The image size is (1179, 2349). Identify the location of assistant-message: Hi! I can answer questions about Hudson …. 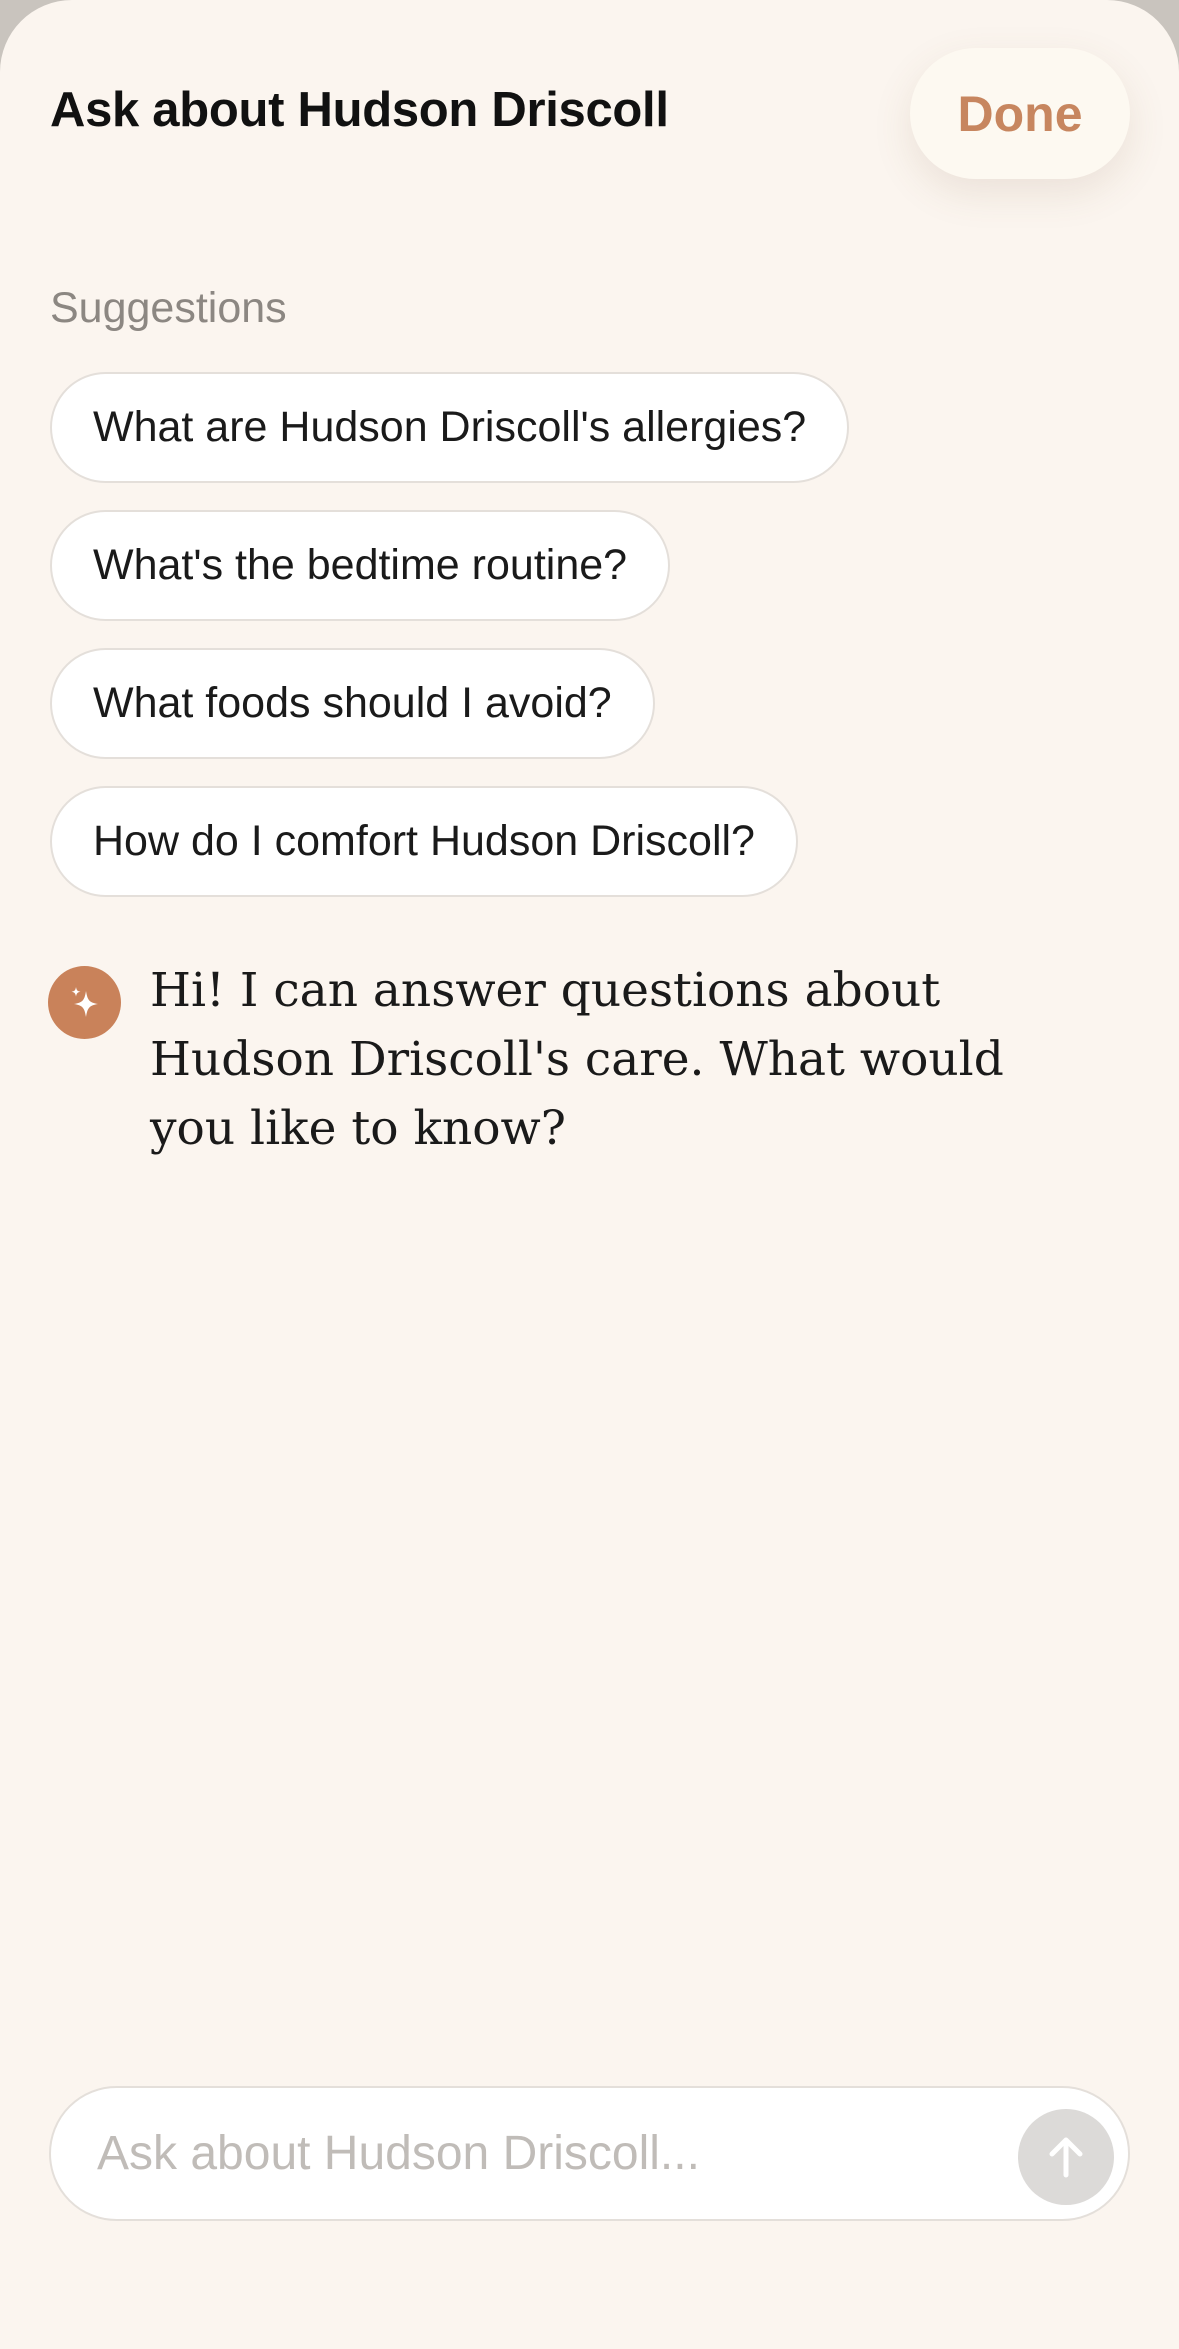
(577, 1059).